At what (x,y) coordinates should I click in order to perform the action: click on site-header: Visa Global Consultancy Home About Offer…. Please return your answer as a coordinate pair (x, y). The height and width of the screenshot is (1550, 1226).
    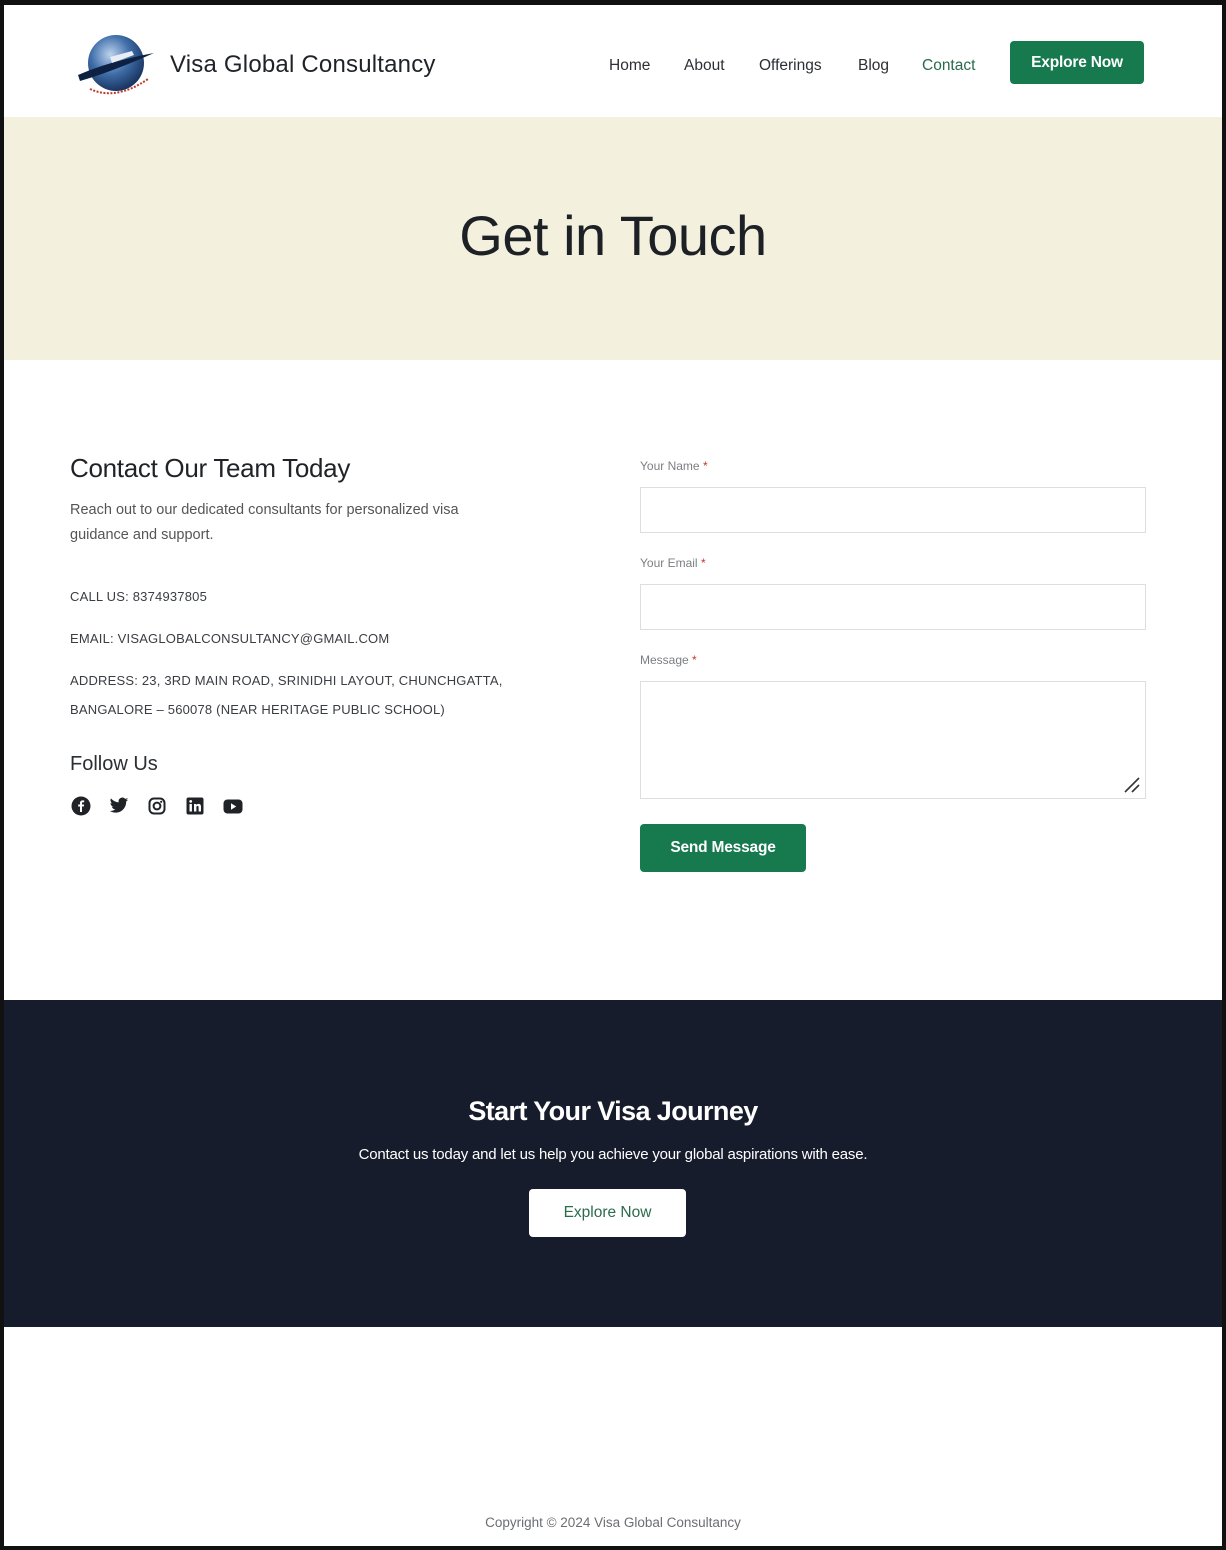
    Looking at the image, I should click on (613, 61).